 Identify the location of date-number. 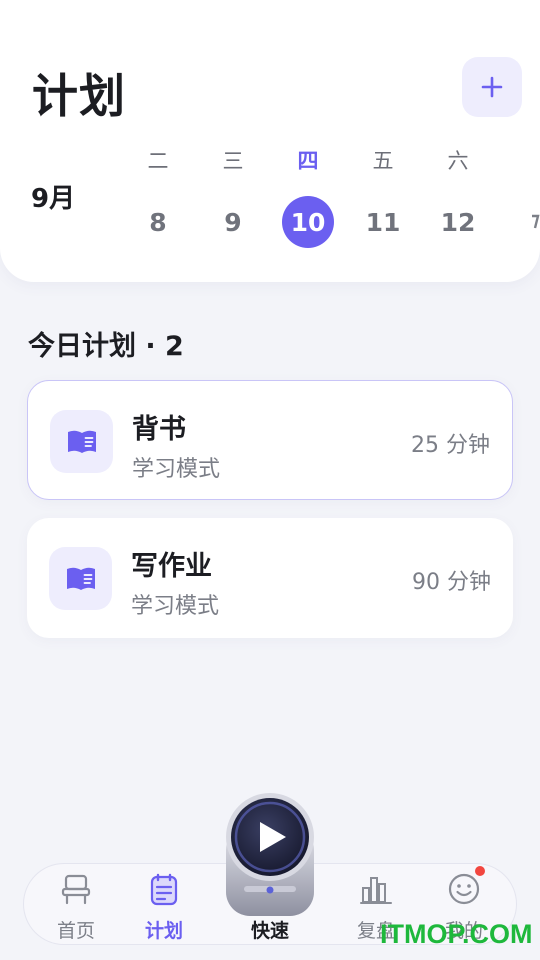
(524, 222).